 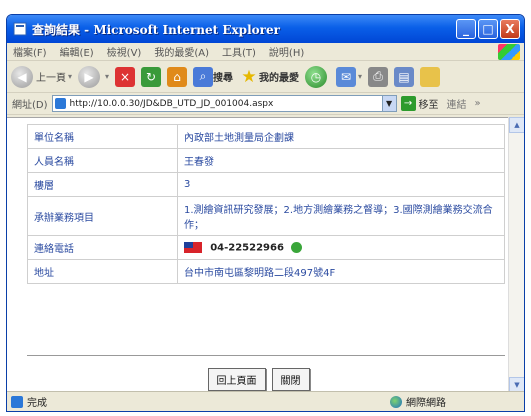 What do you see at coordinates (510, 29) in the screenshot?
I see `close-window-button: X` at bounding box center [510, 29].